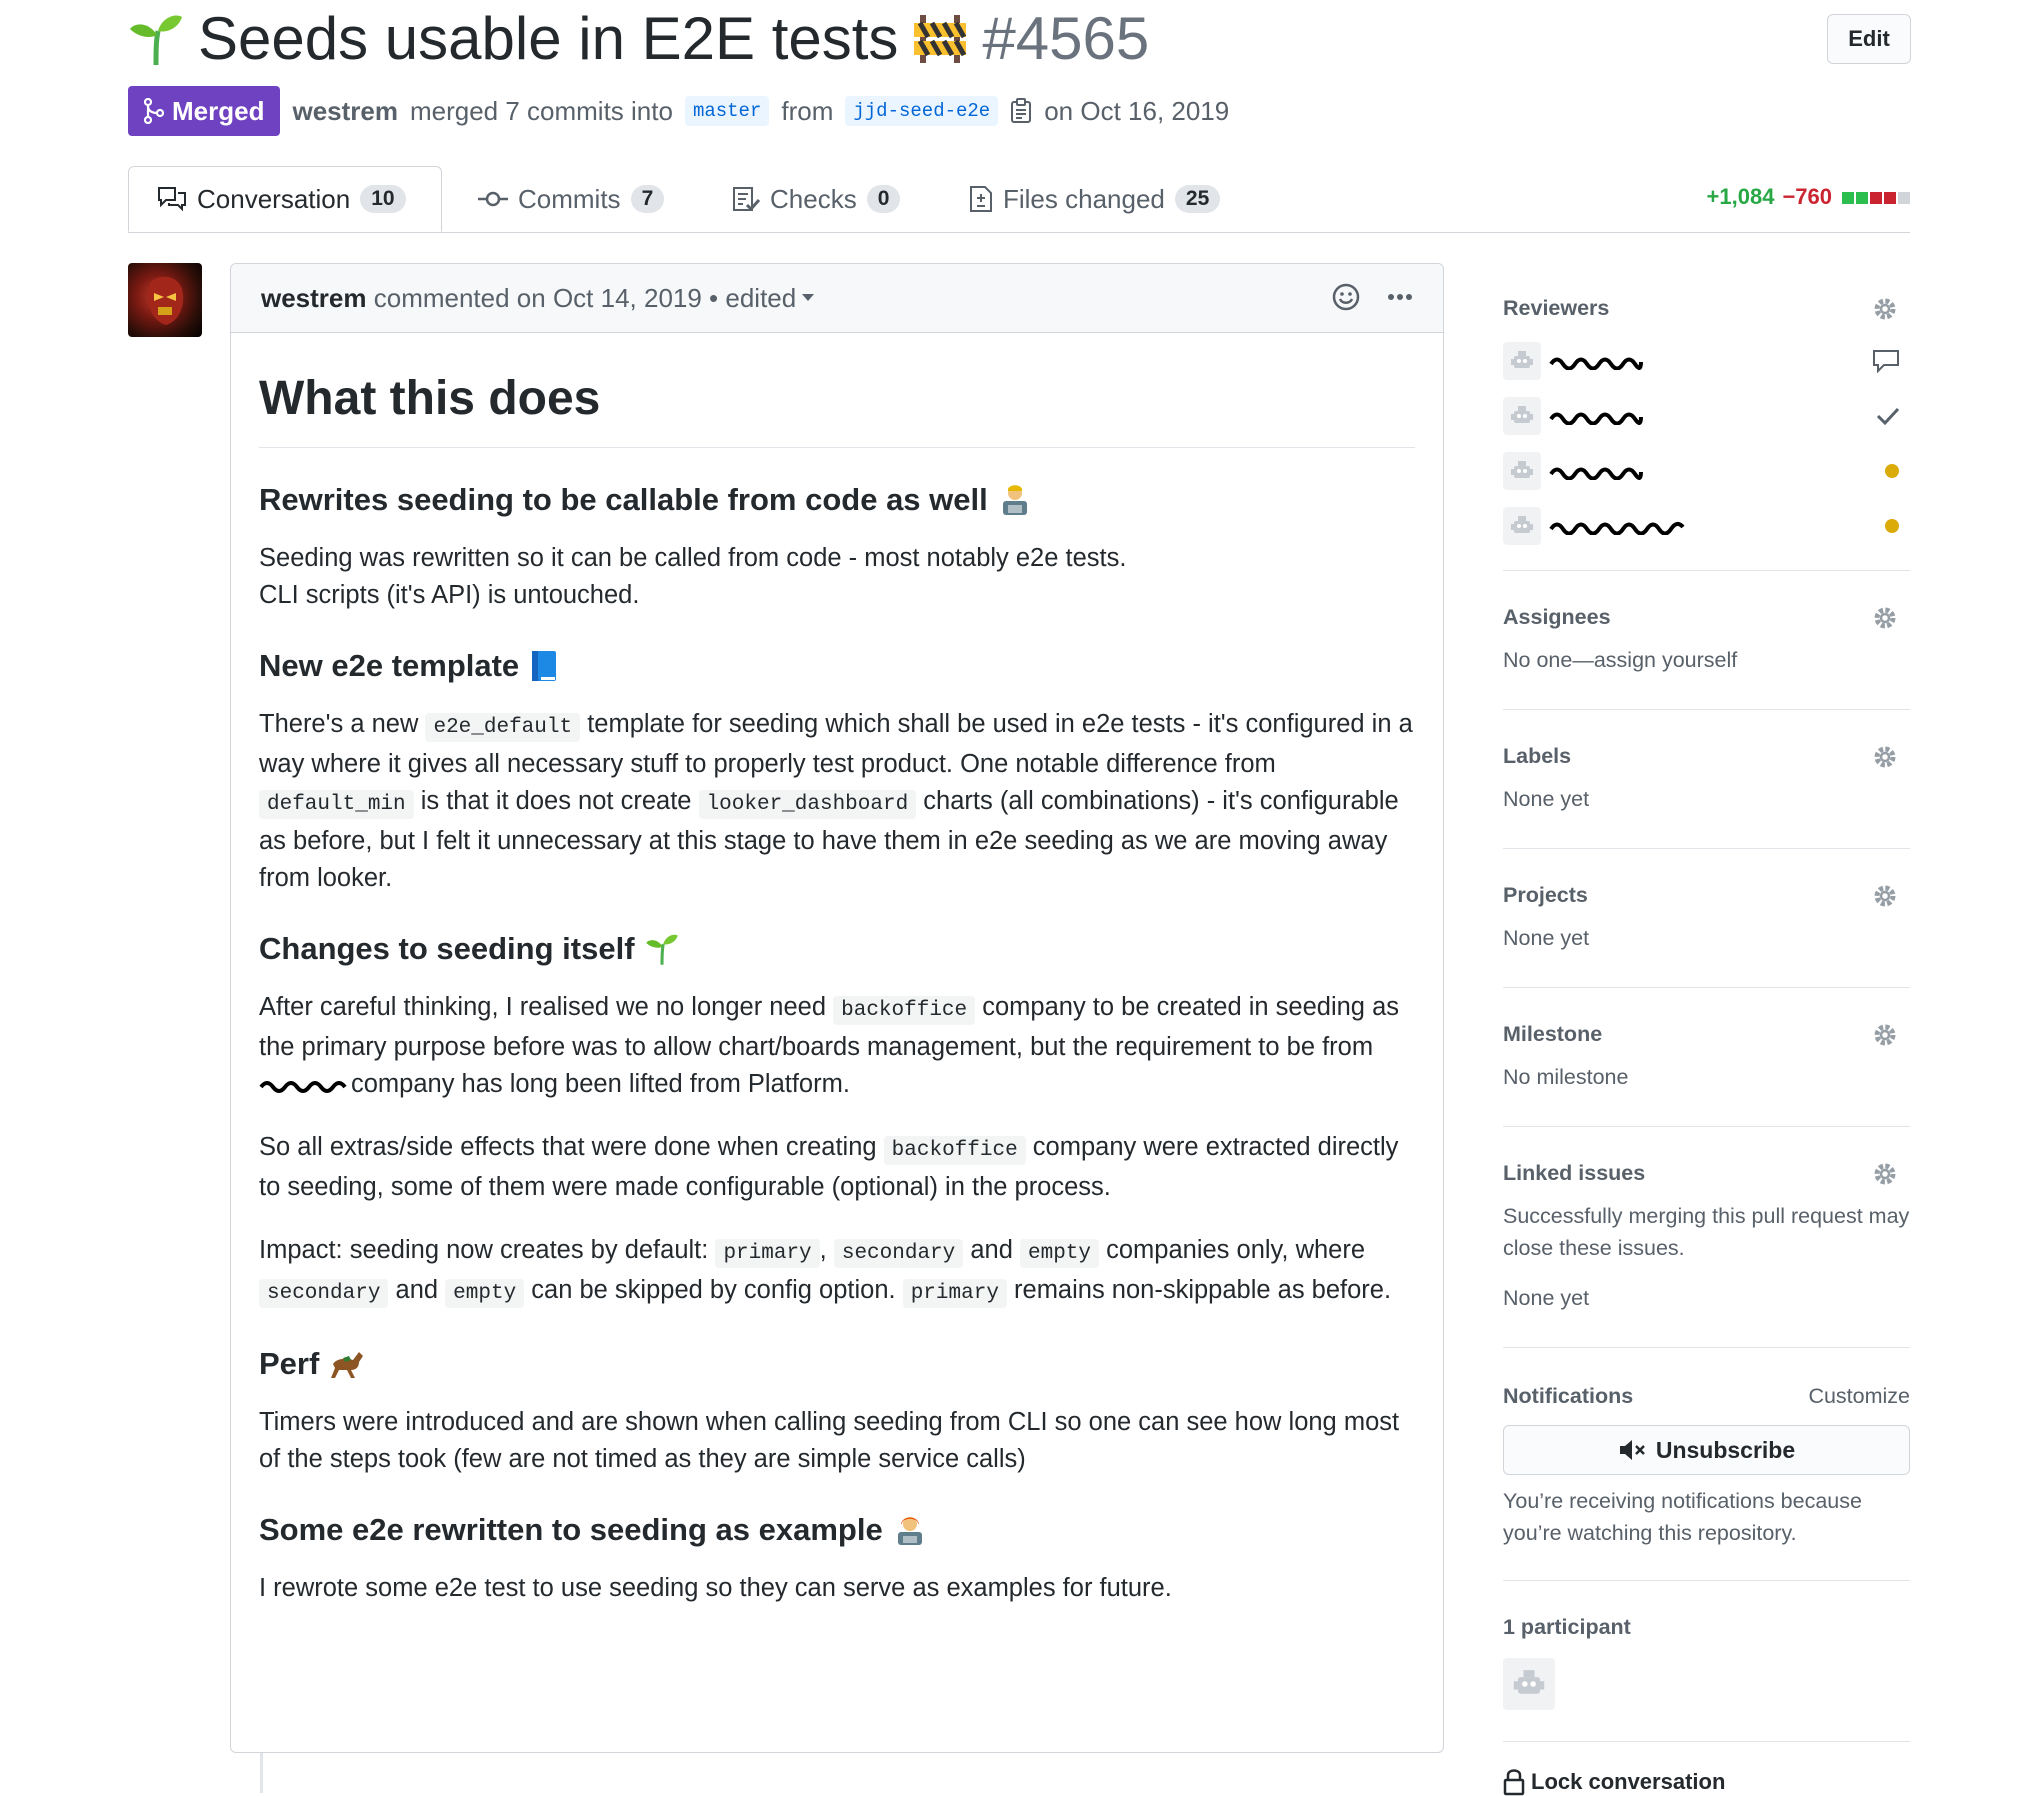 This screenshot has width=2020, height=1796. I want to click on blue-book-emoji-icon, so click(544, 666).